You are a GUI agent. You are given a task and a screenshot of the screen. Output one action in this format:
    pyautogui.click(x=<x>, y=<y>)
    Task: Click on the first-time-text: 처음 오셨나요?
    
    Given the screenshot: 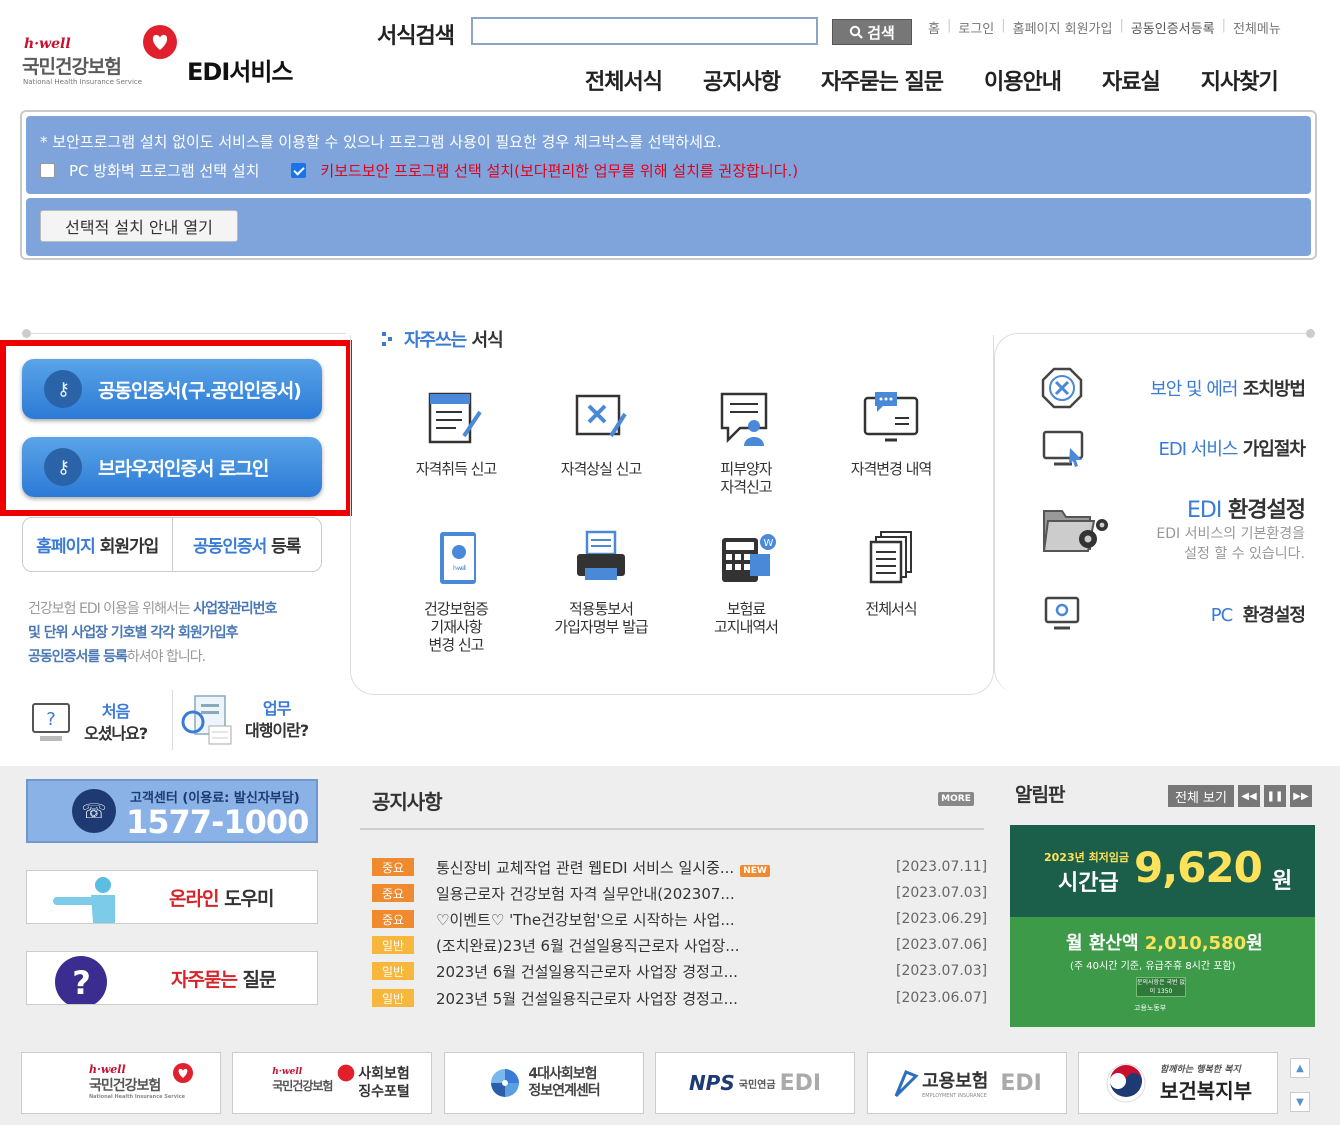 What is the action you would take?
    pyautogui.click(x=116, y=723)
    